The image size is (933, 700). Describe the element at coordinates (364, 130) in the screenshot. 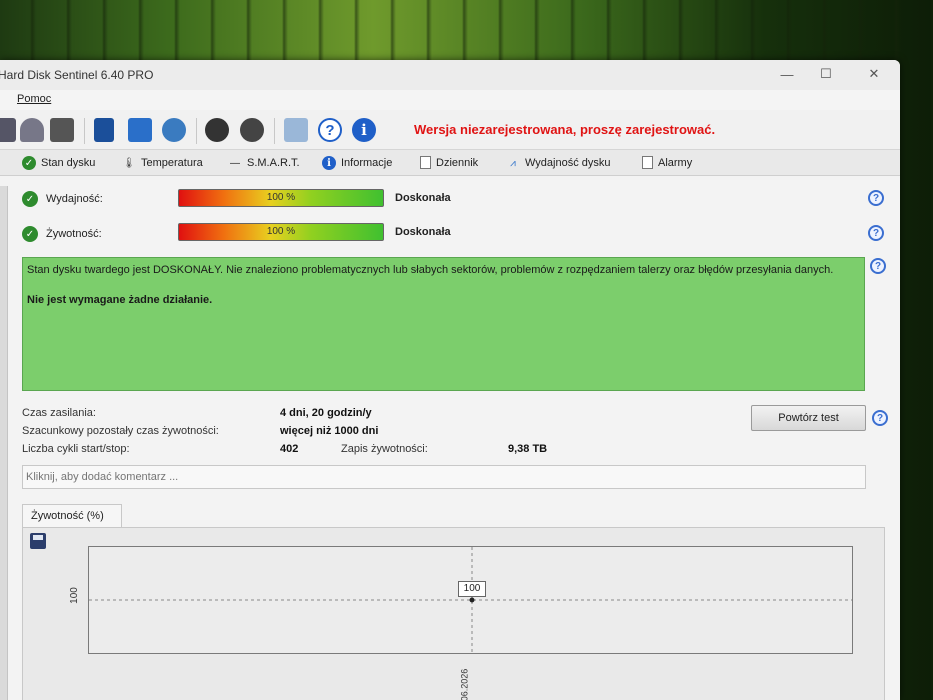

I see `info-icon: i` at that location.